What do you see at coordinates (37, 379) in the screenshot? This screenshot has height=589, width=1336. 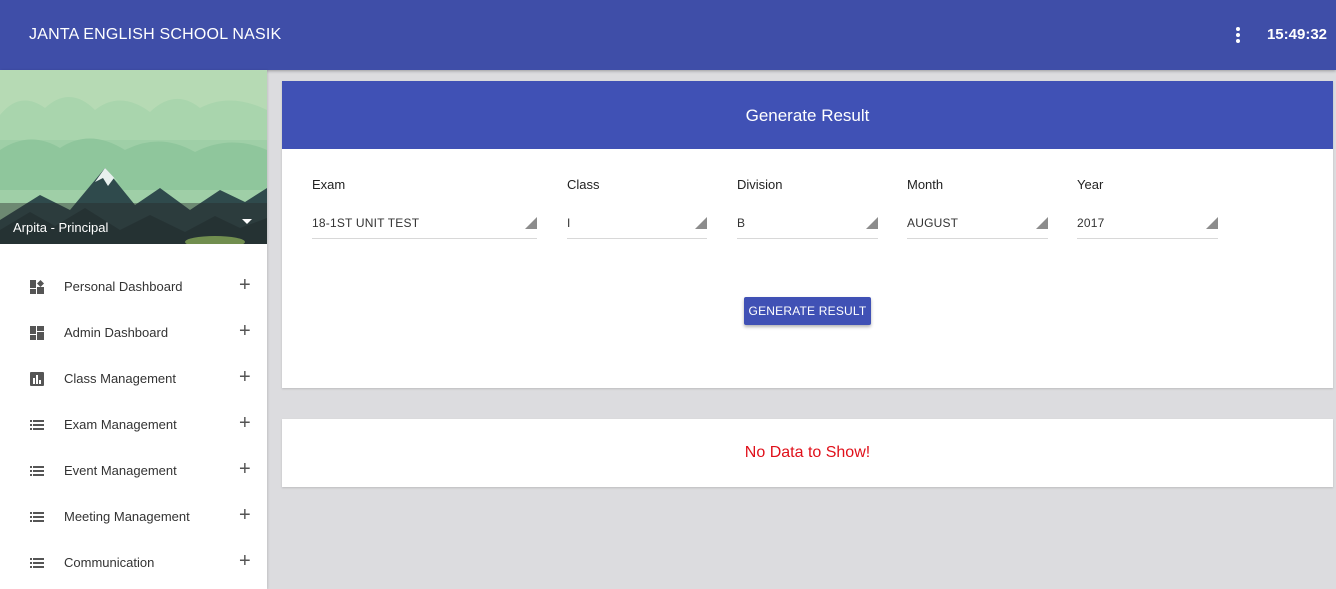 I see `bar-chart-icon` at bounding box center [37, 379].